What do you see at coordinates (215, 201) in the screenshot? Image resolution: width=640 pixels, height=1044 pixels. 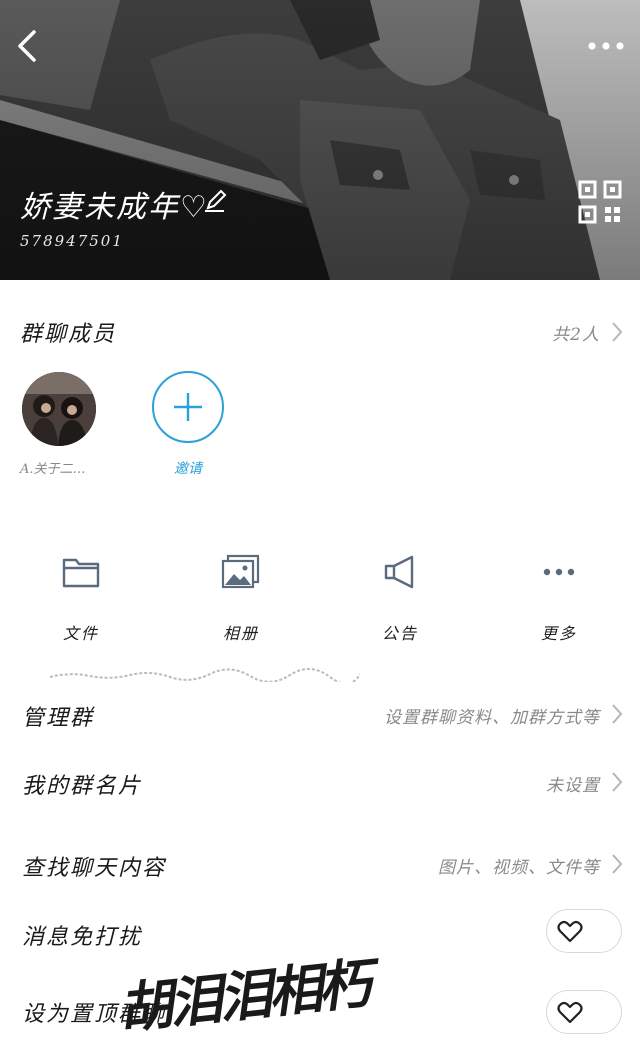 I see `edit-pencil-icon` at bounding box center [215, 201].